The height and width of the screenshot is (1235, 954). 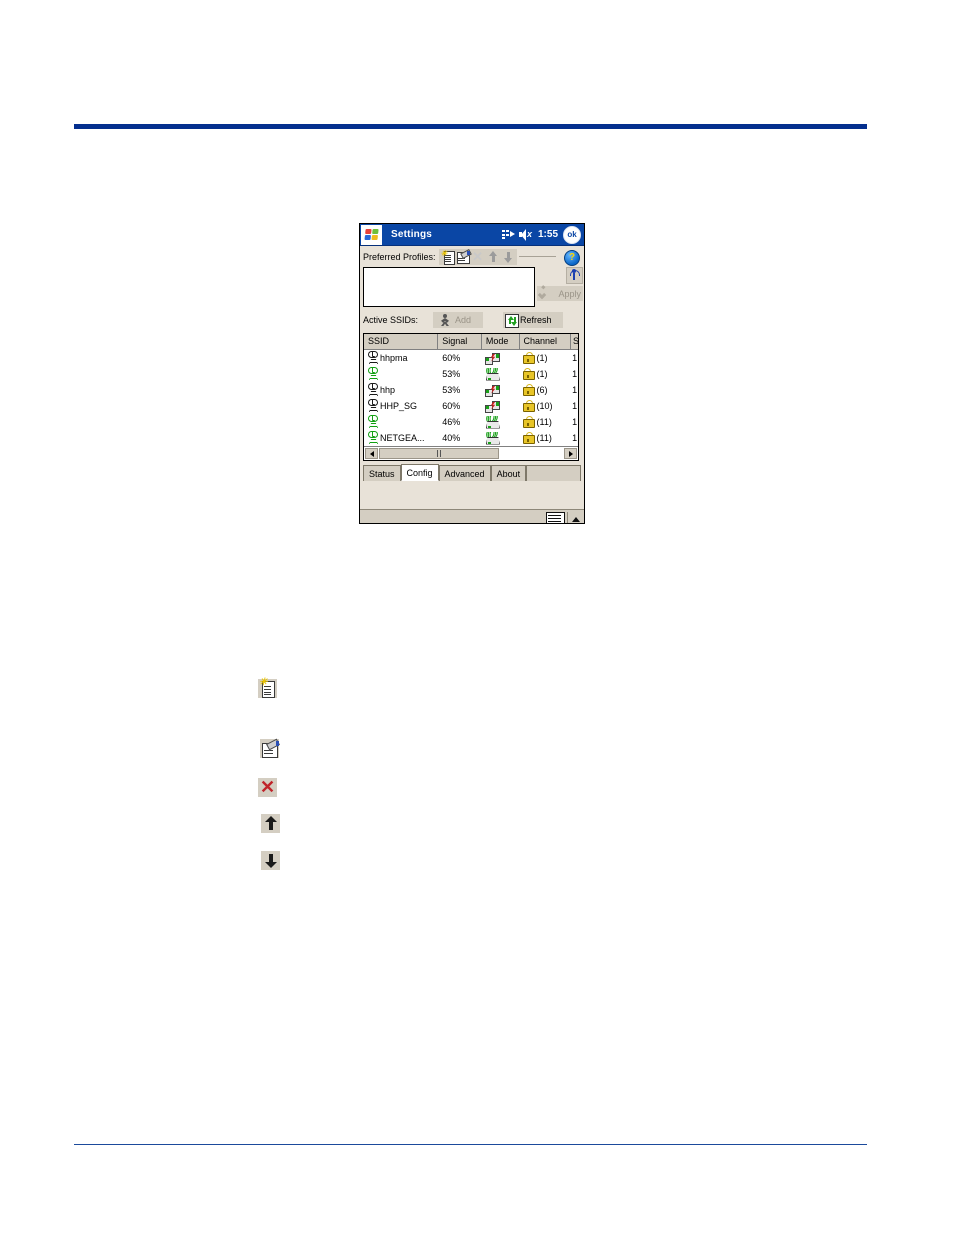 I want to click on mode-infrastructure-icon: ((( ))), so click(x=492, y=422).